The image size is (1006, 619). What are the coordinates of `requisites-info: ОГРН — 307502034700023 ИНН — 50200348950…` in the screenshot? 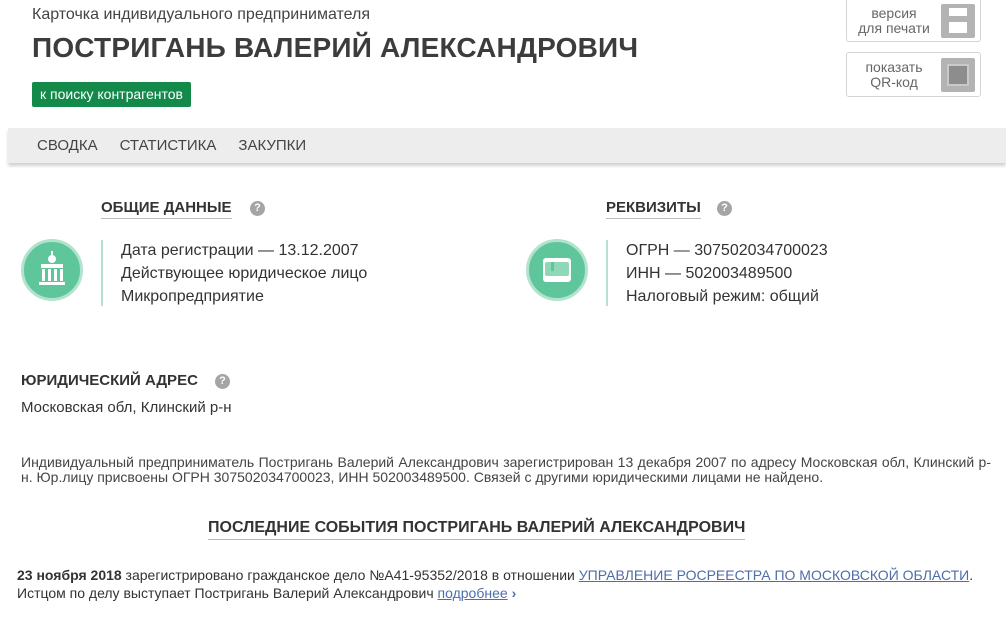 It's located at (727, 273).